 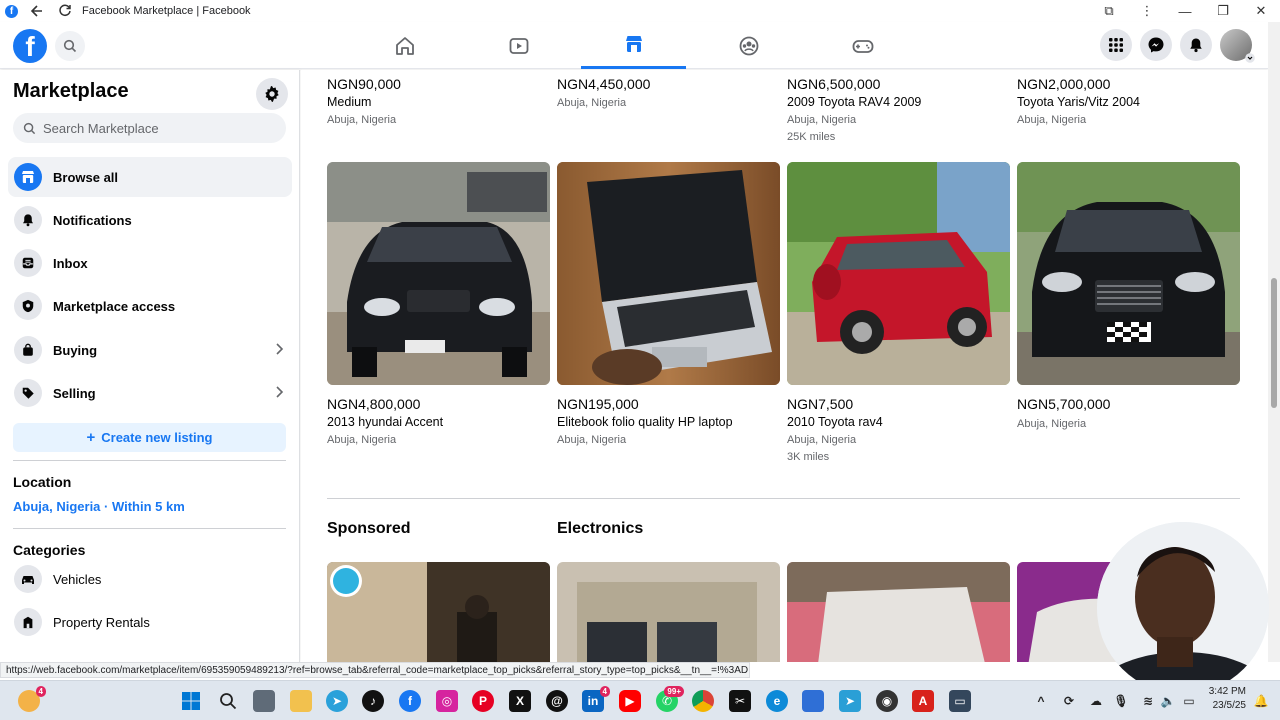 I want to click on menu-button, so click(x=1116, y=45).